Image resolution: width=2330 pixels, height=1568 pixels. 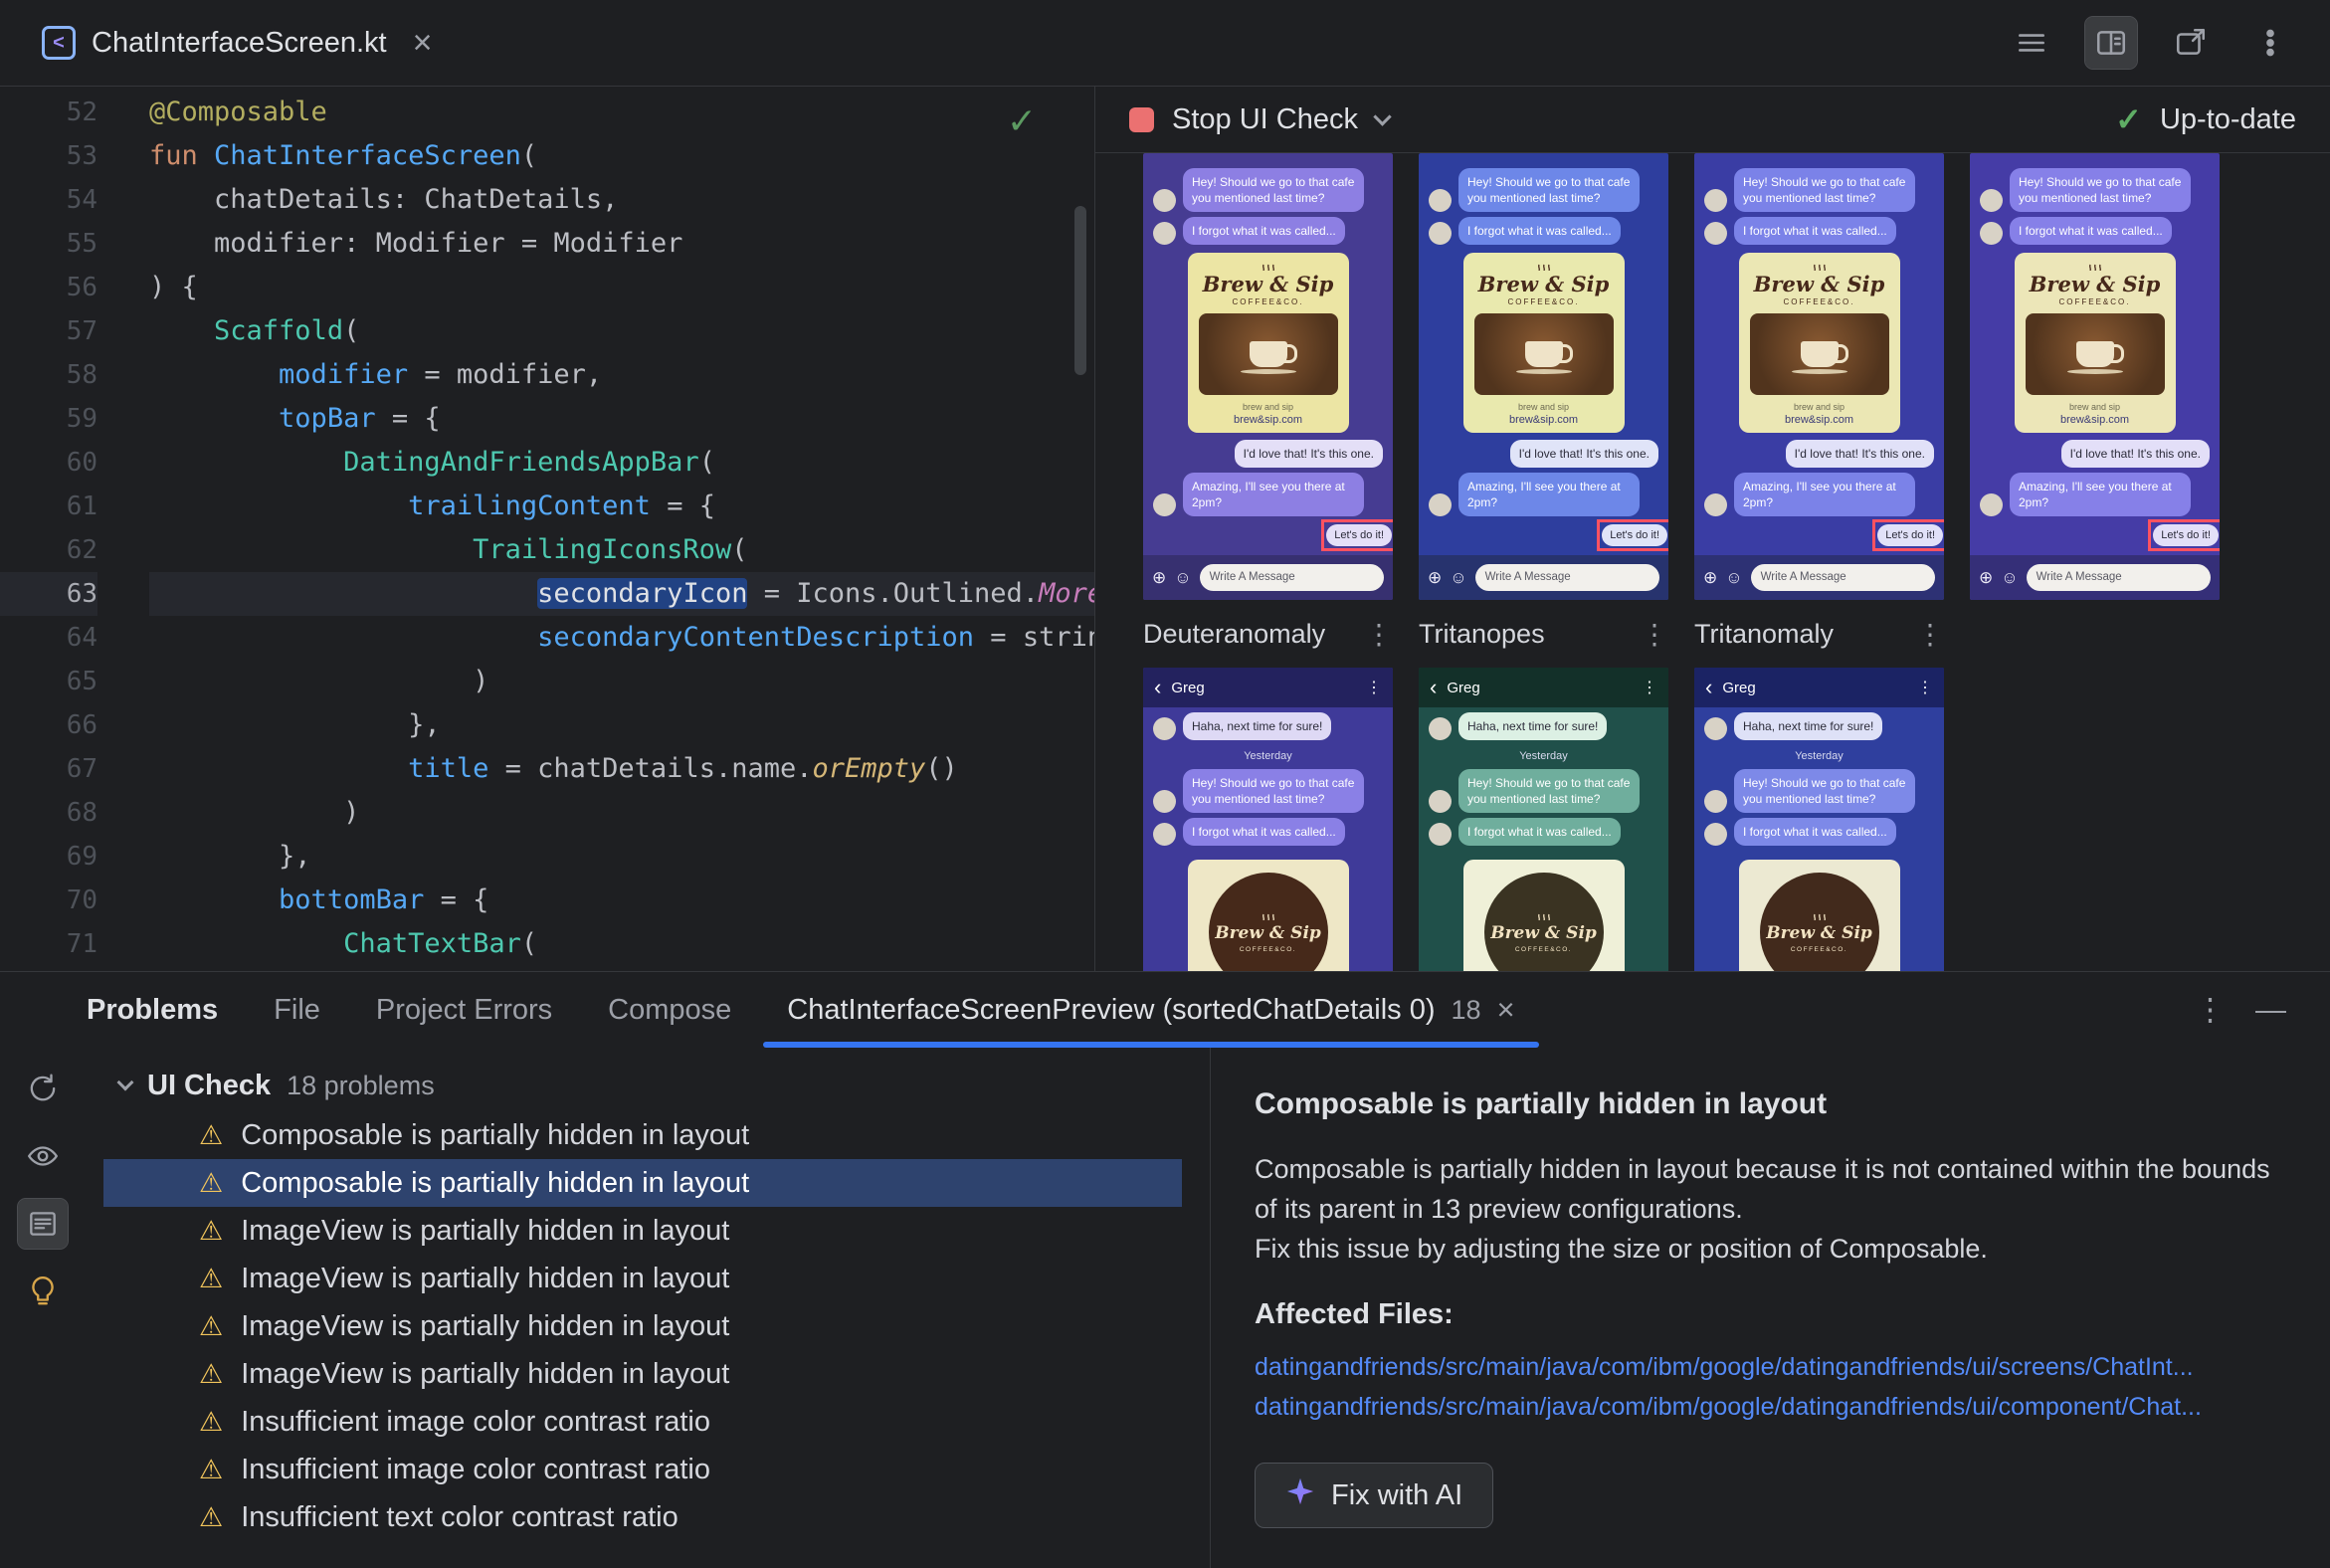 What do you see at coordinates (1268, 577) in the screenshot?
I see `message-input-bar: ⊕ ☺ Write A Message` at bounding box center [1268, 577].